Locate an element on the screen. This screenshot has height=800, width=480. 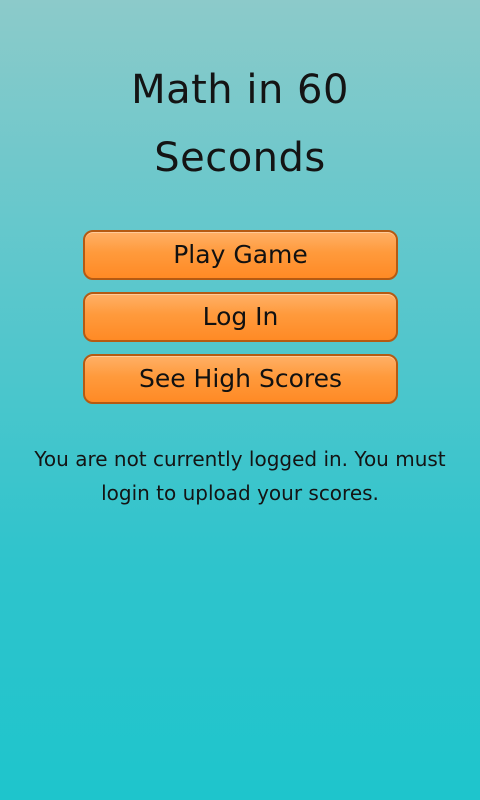
see-high-scores-button: See High Scores is located at coordinates (240, 379).